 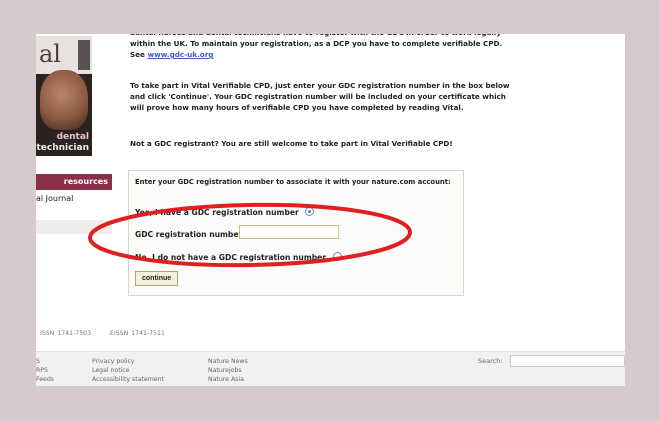 I want to click on cover-title: al, so click(x=50, y=54).